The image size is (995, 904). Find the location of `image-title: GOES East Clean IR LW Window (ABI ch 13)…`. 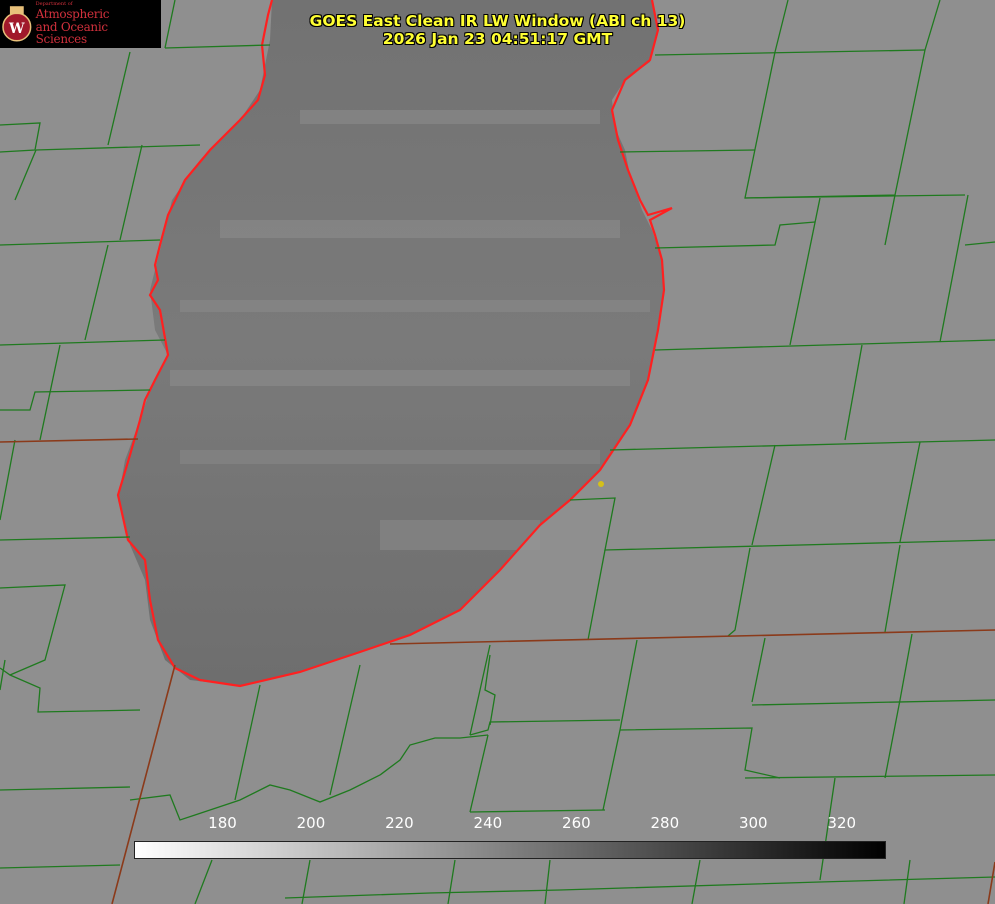

image-title: GOES East Clean IR LW Window (ABI ch 13)… is located at coordinates (497, 30).